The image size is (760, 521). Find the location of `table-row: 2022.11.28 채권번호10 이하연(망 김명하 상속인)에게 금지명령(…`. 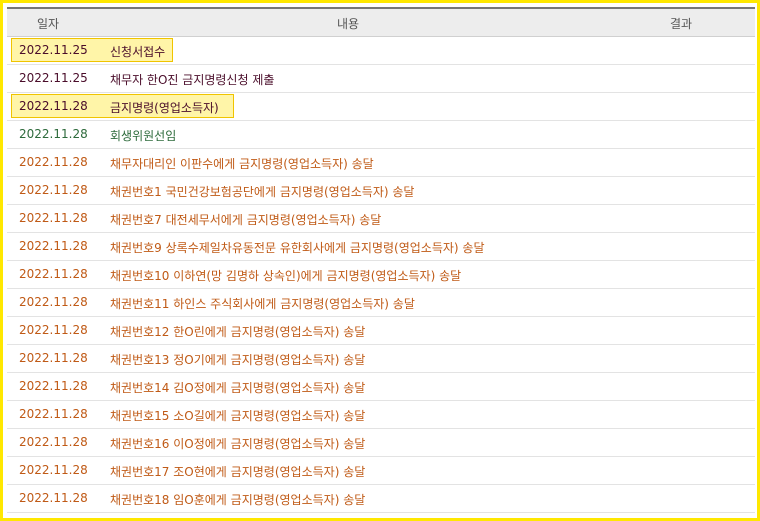

table-row: 2022.11.28 채권번호10 이하연(망 김명하 상속인)에게 금지명령(… is located at coordinates (381, 275).